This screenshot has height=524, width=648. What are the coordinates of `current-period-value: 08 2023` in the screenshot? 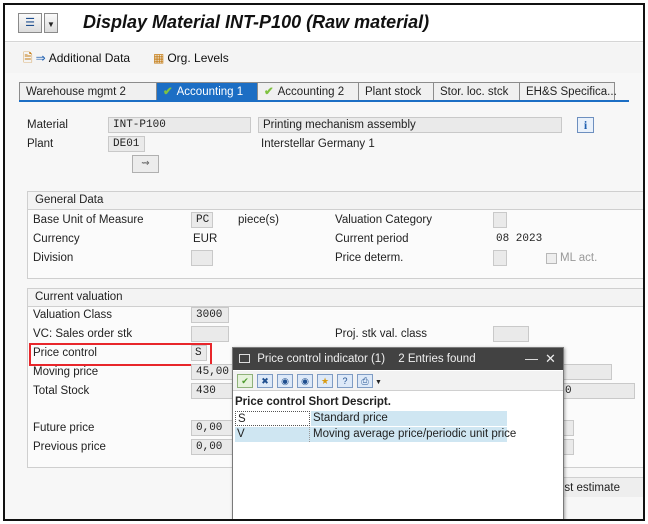 It's located at (519, 239).